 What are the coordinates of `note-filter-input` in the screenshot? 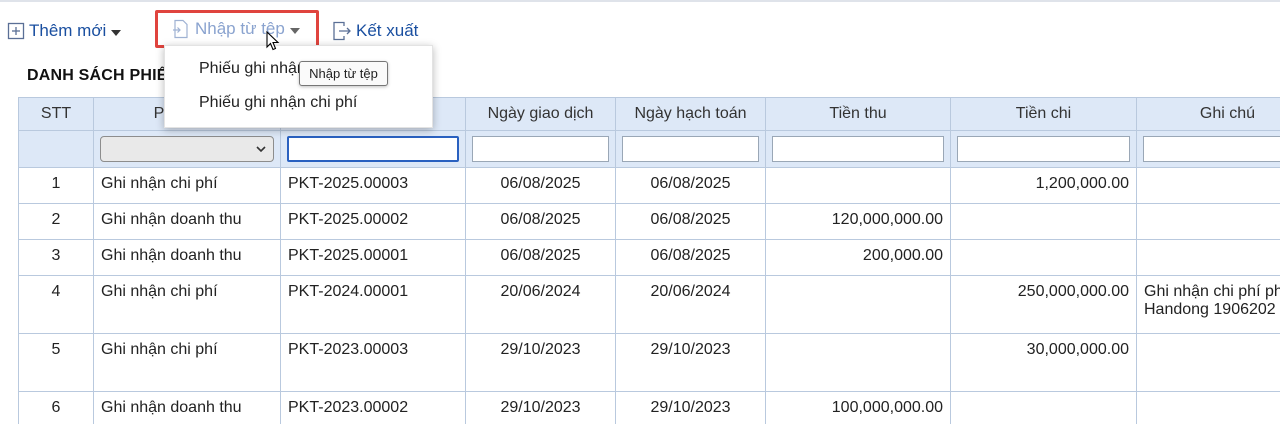 It's located at (1211, 149).